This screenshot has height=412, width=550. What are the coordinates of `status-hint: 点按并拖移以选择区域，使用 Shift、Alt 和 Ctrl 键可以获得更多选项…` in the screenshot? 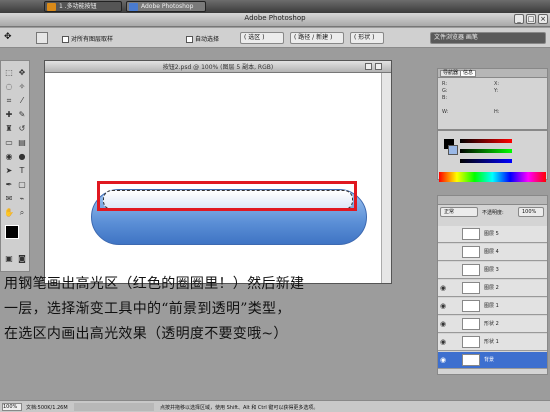 It's located at (239, 408).